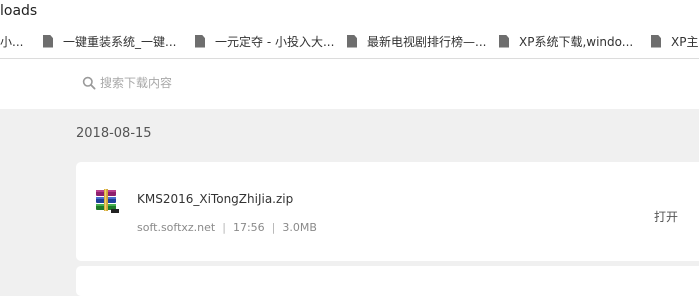  What do you see at coordinates (349, 12) in the screenshot?
I see `window-titlebar: loads` at bounding box center [349, 12].